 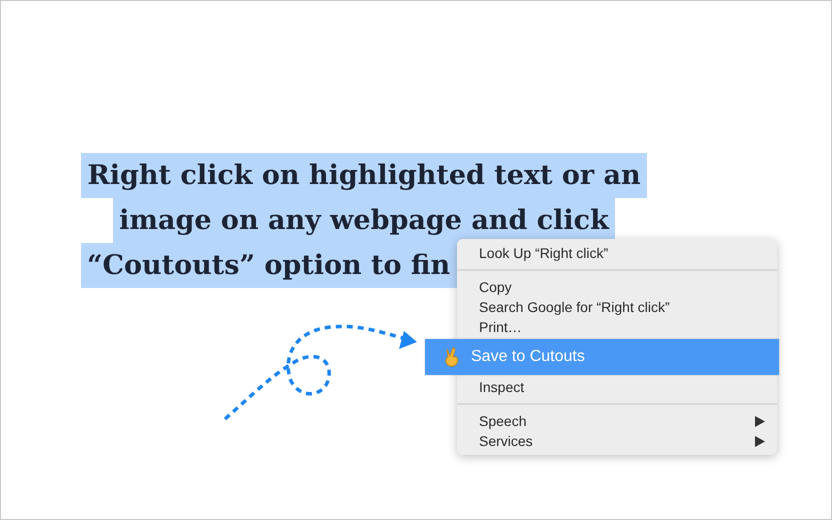 I want to click on menu-item: Search Google for “Right click”, so click(x=617, y=307).